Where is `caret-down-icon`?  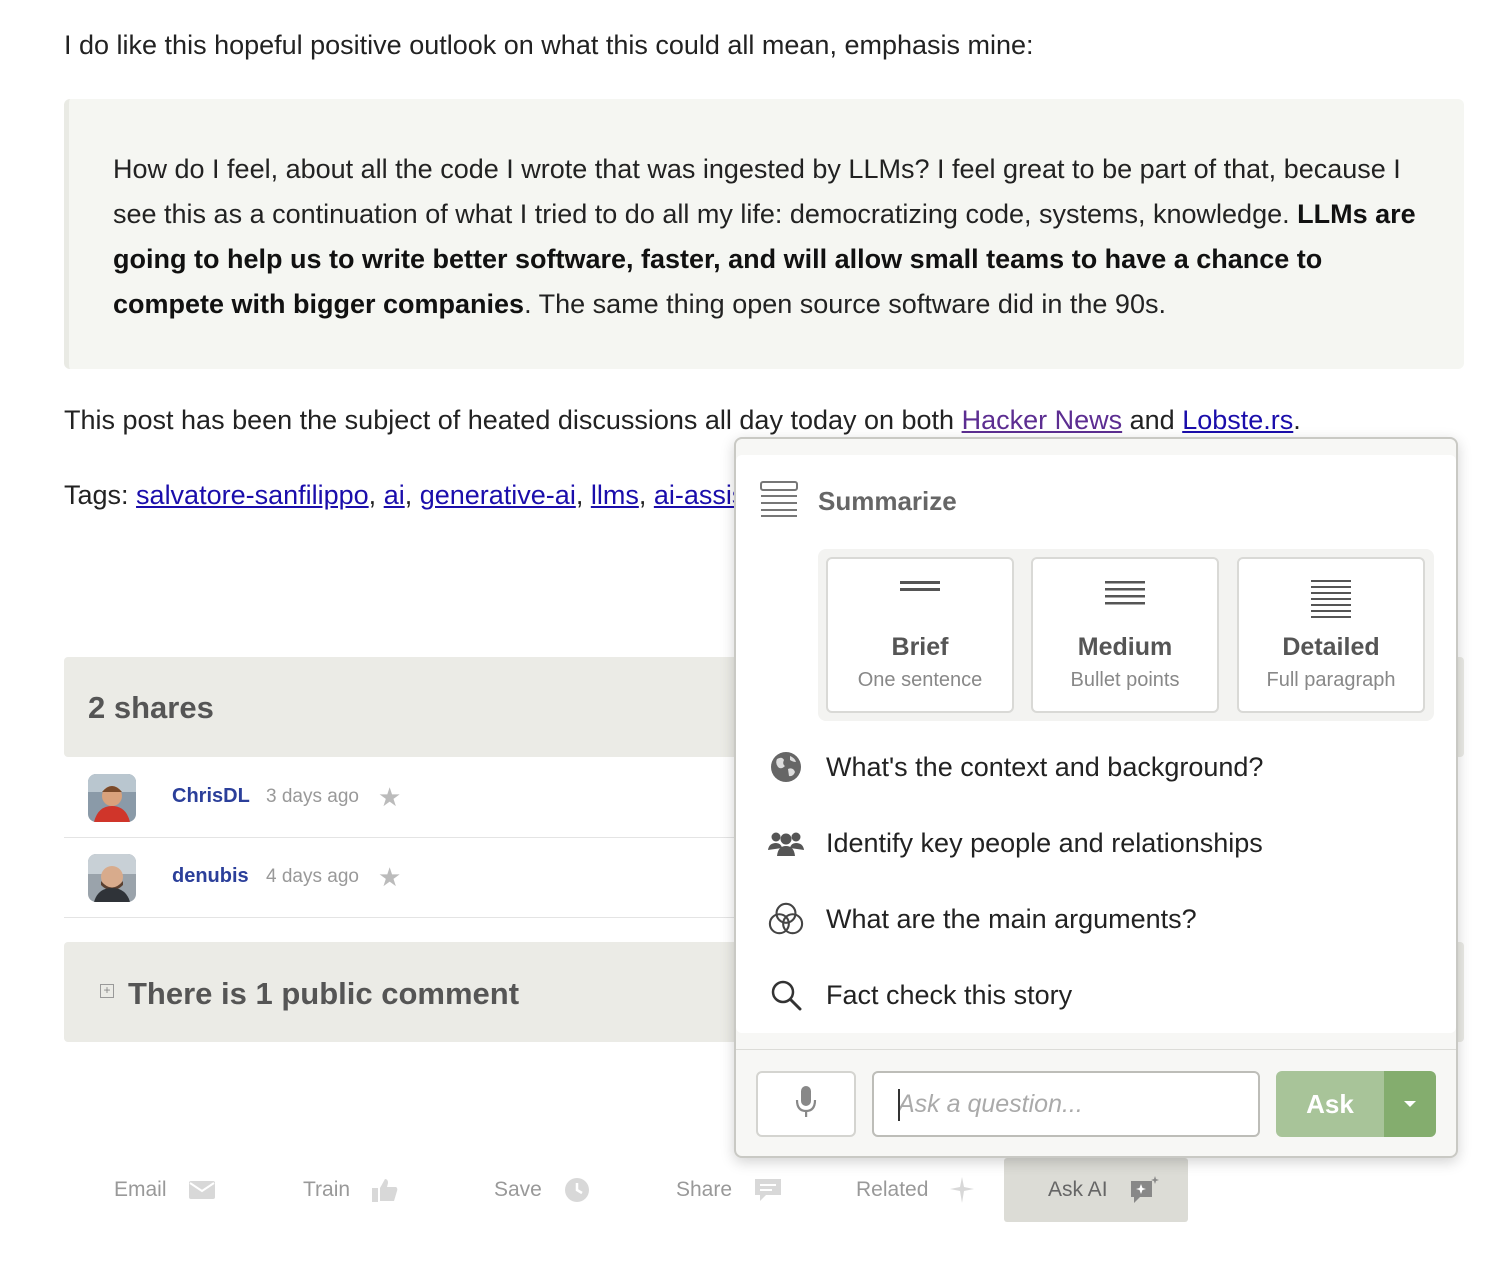 caret-down-icon is located at coordinates (1410, 1104).